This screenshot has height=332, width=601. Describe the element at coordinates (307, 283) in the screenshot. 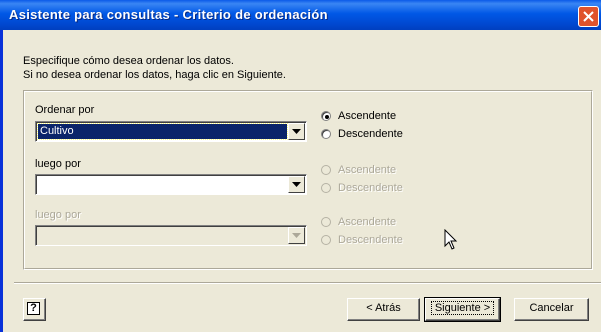

I see `footer-divider` at that location.